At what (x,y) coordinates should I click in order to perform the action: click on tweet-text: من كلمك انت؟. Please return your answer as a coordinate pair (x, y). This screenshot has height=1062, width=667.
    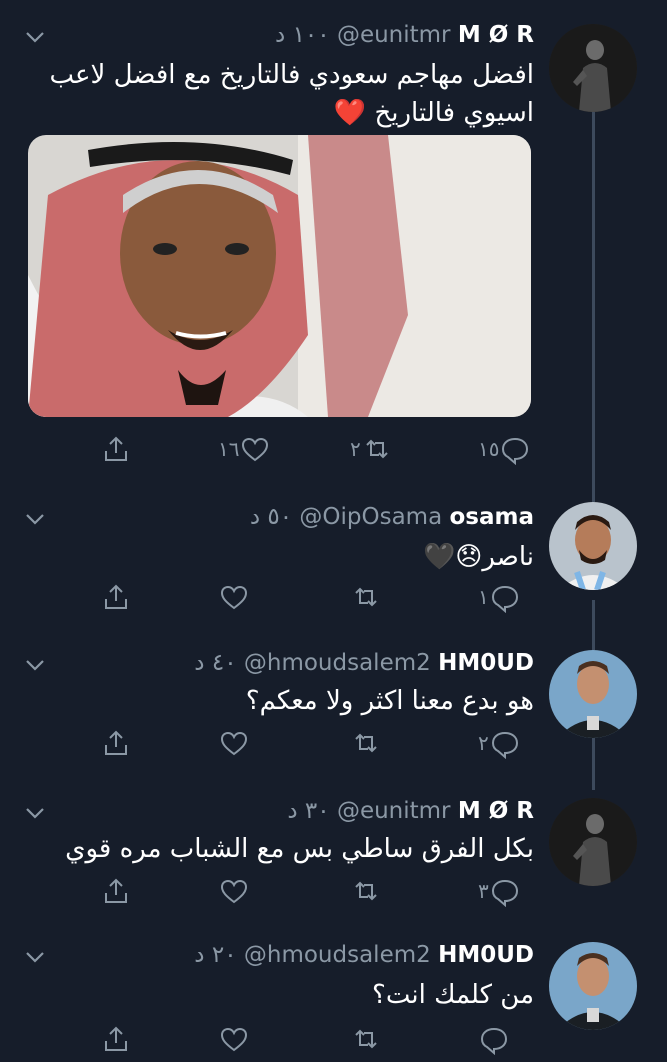
    Looking at the image, I should click on (453, 995).